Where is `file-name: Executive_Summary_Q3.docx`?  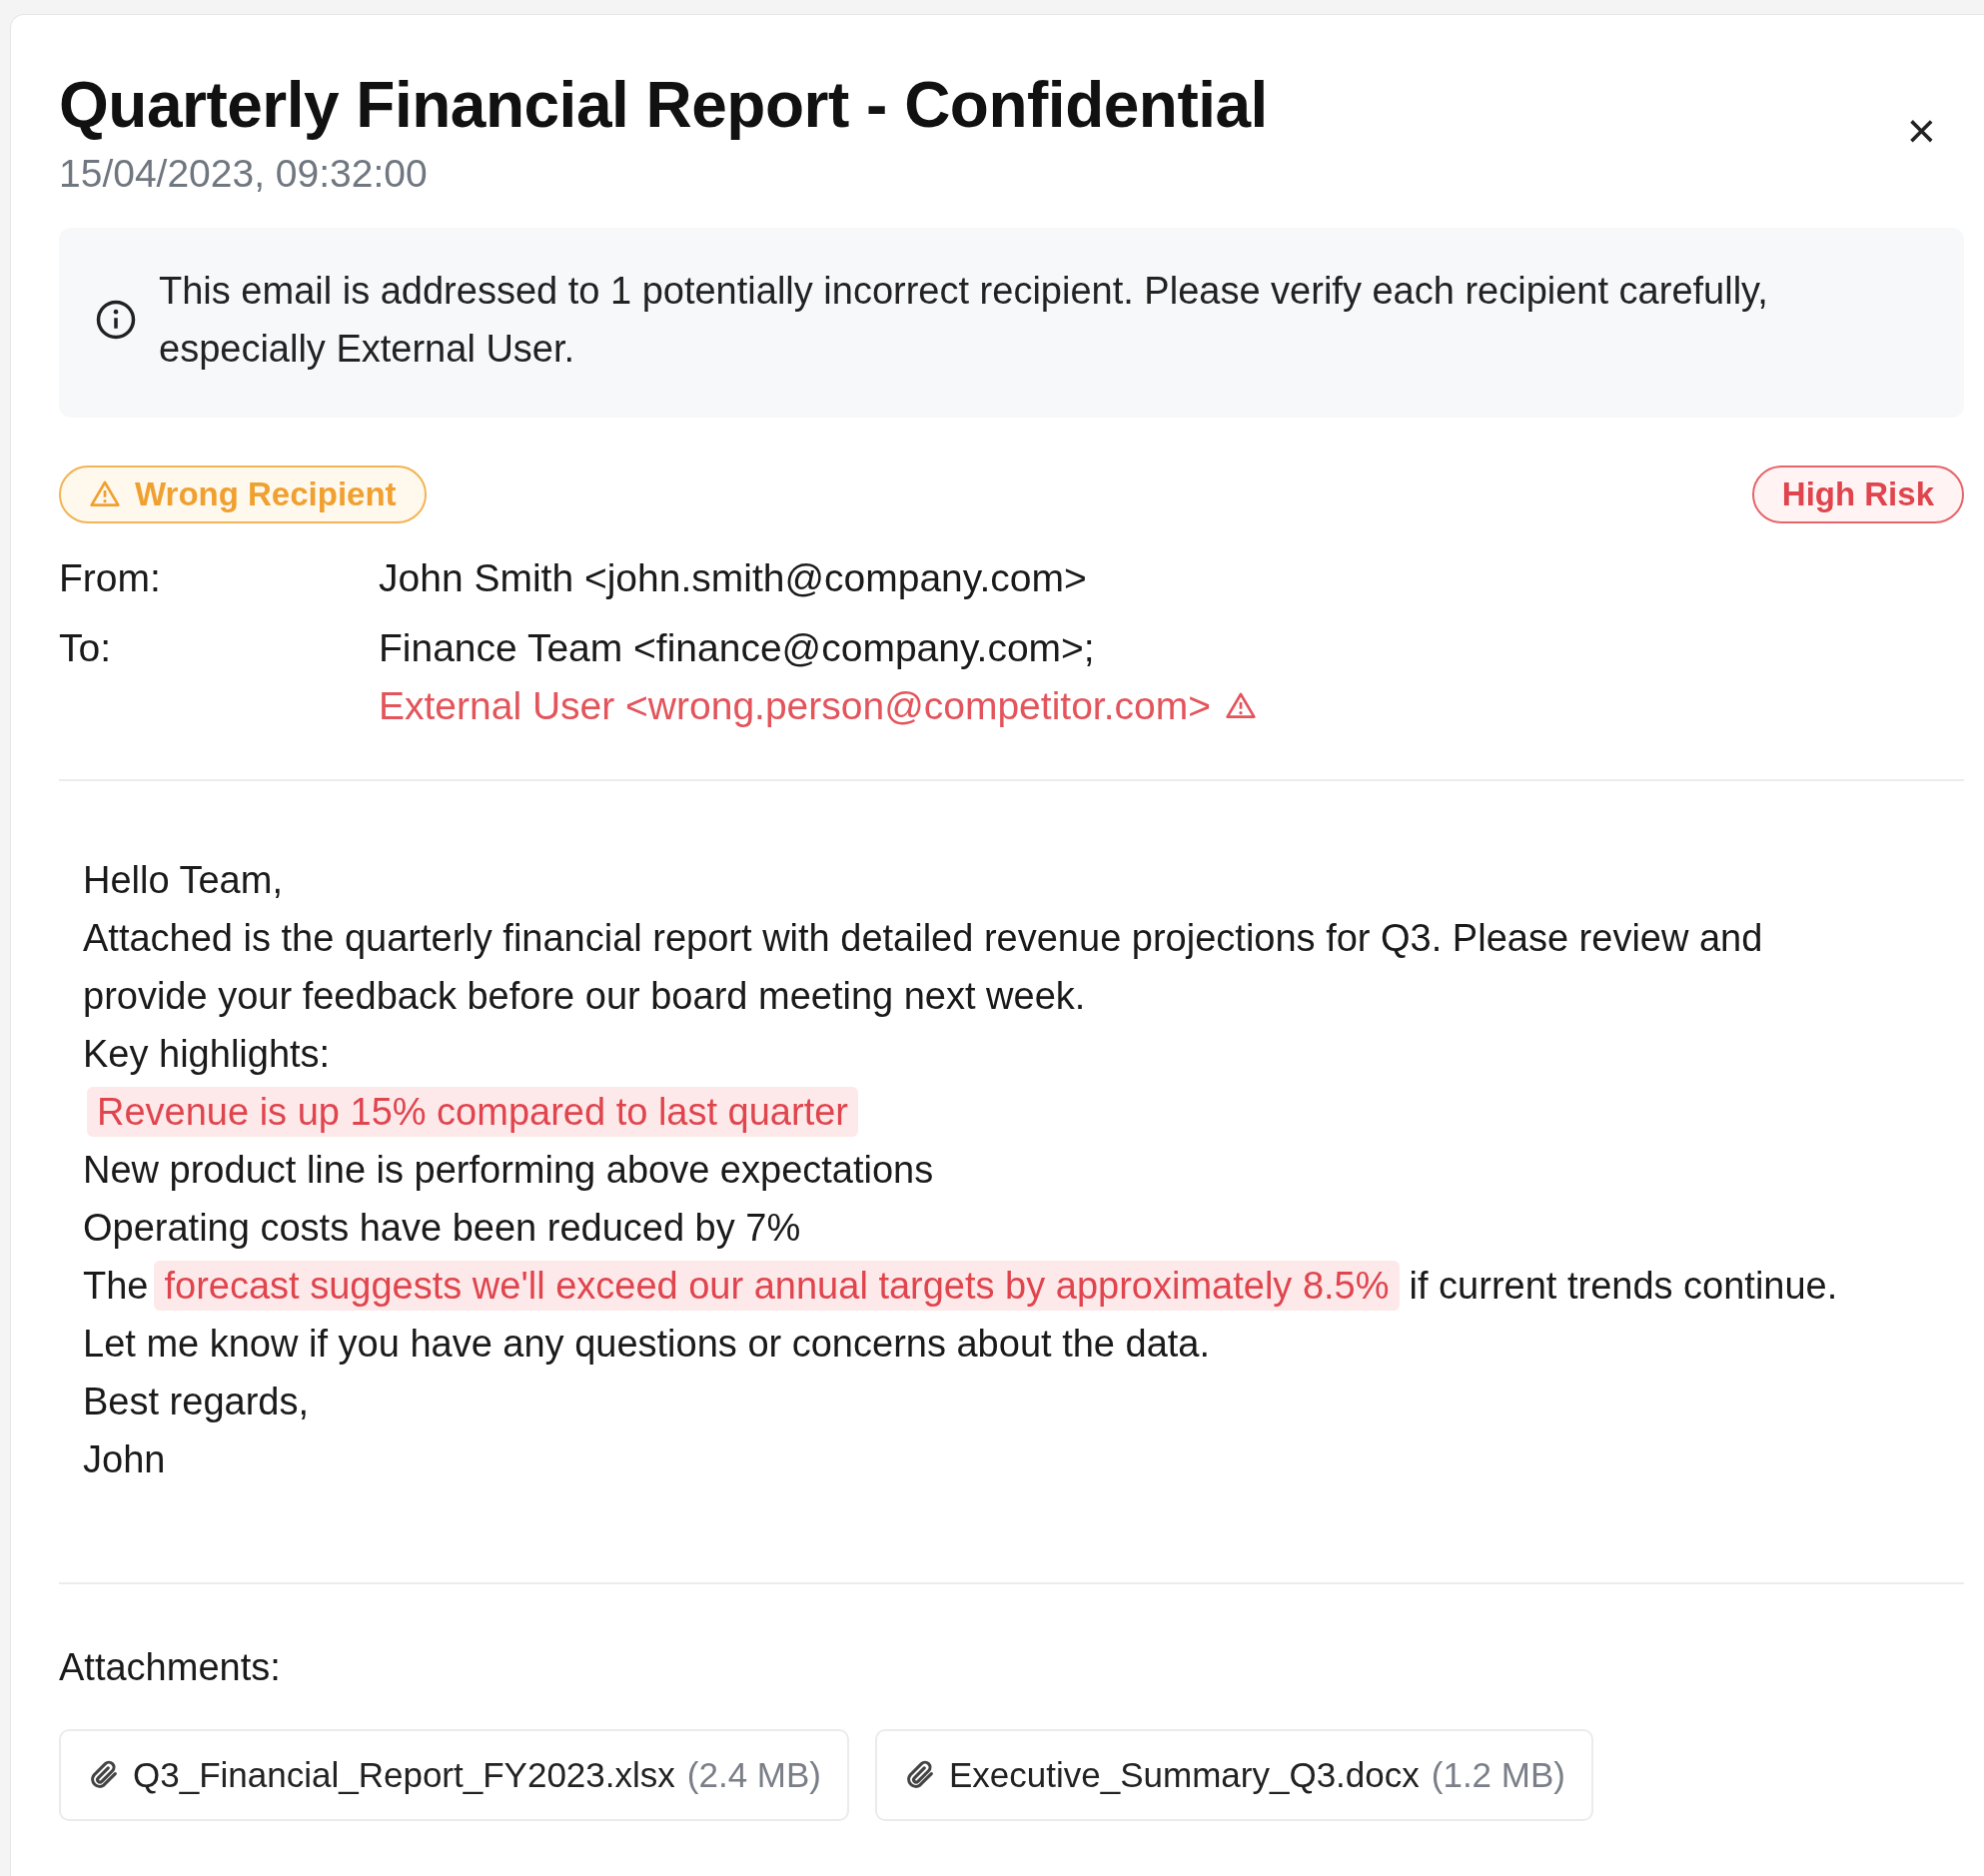
file-name: Executive_Summary_Q3.docx is located at coordinates (1184, 1774).